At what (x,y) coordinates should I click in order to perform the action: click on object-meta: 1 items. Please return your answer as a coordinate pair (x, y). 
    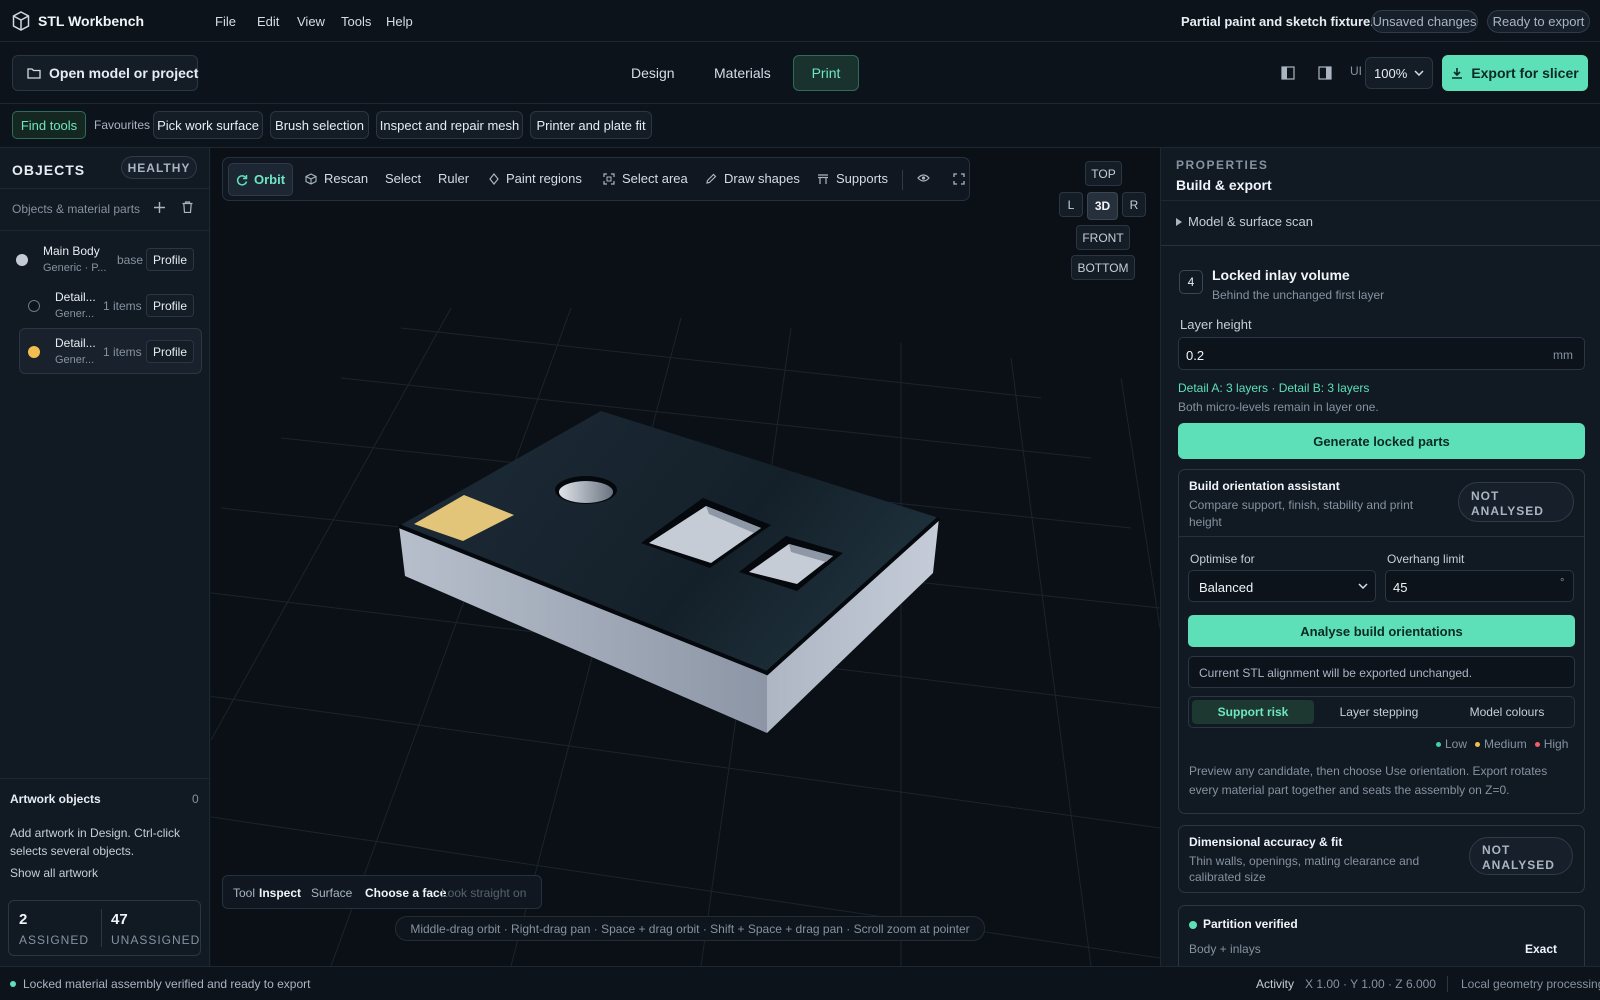
    Looking at the image, I should click on (122, 306).